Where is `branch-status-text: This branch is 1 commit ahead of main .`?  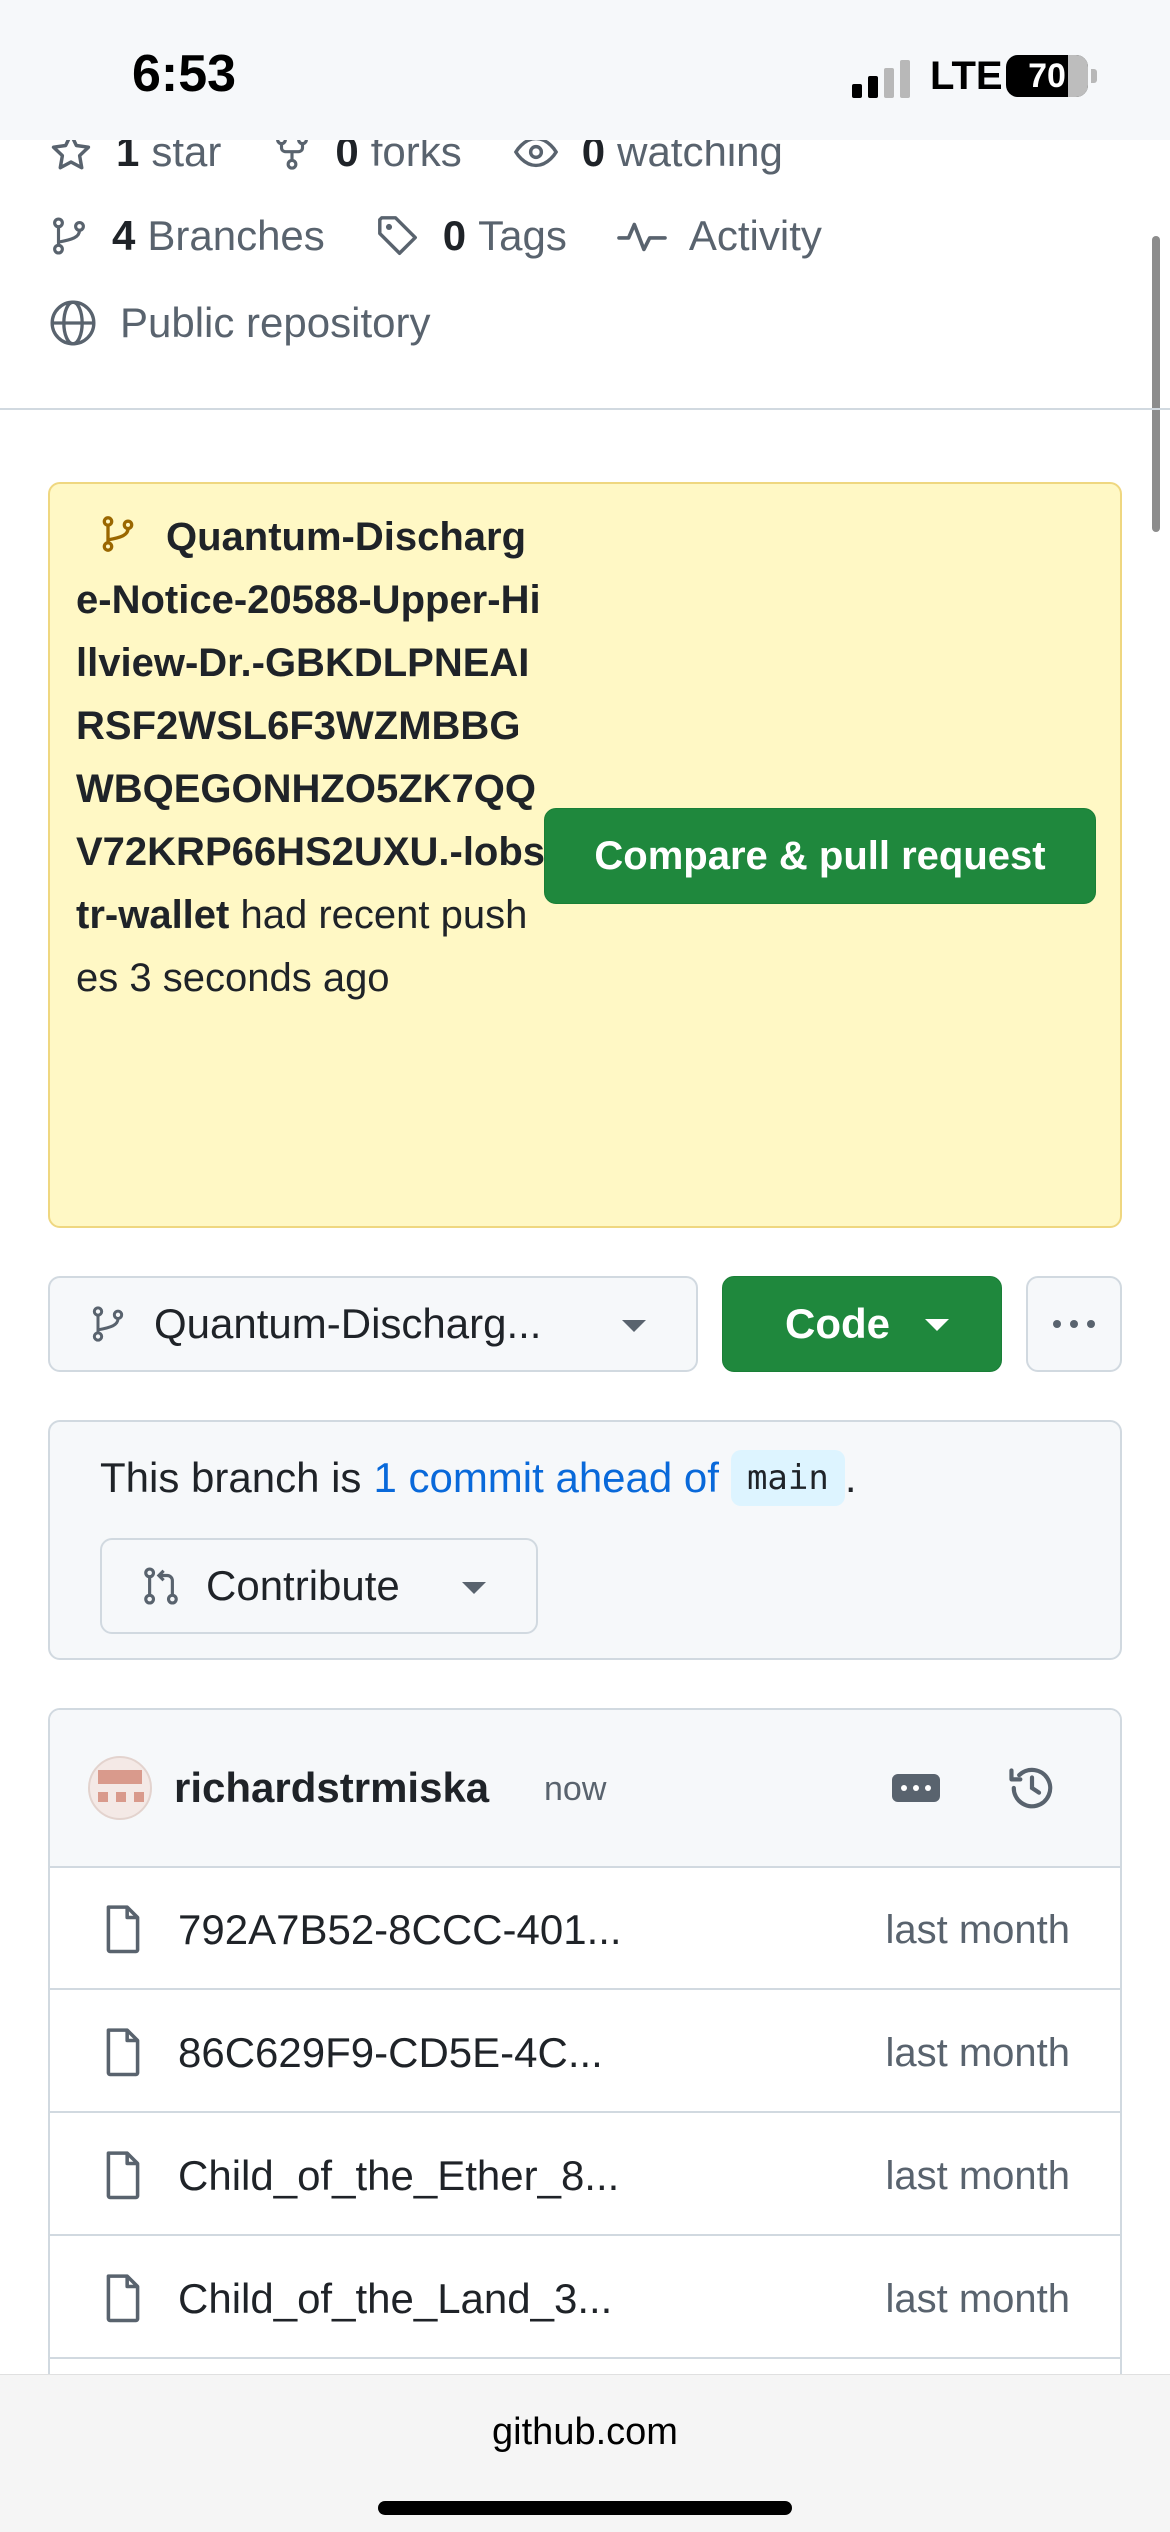 branch-status-text: This branch is 1 commit ahead of main . is located at coordinates (478, 1478).